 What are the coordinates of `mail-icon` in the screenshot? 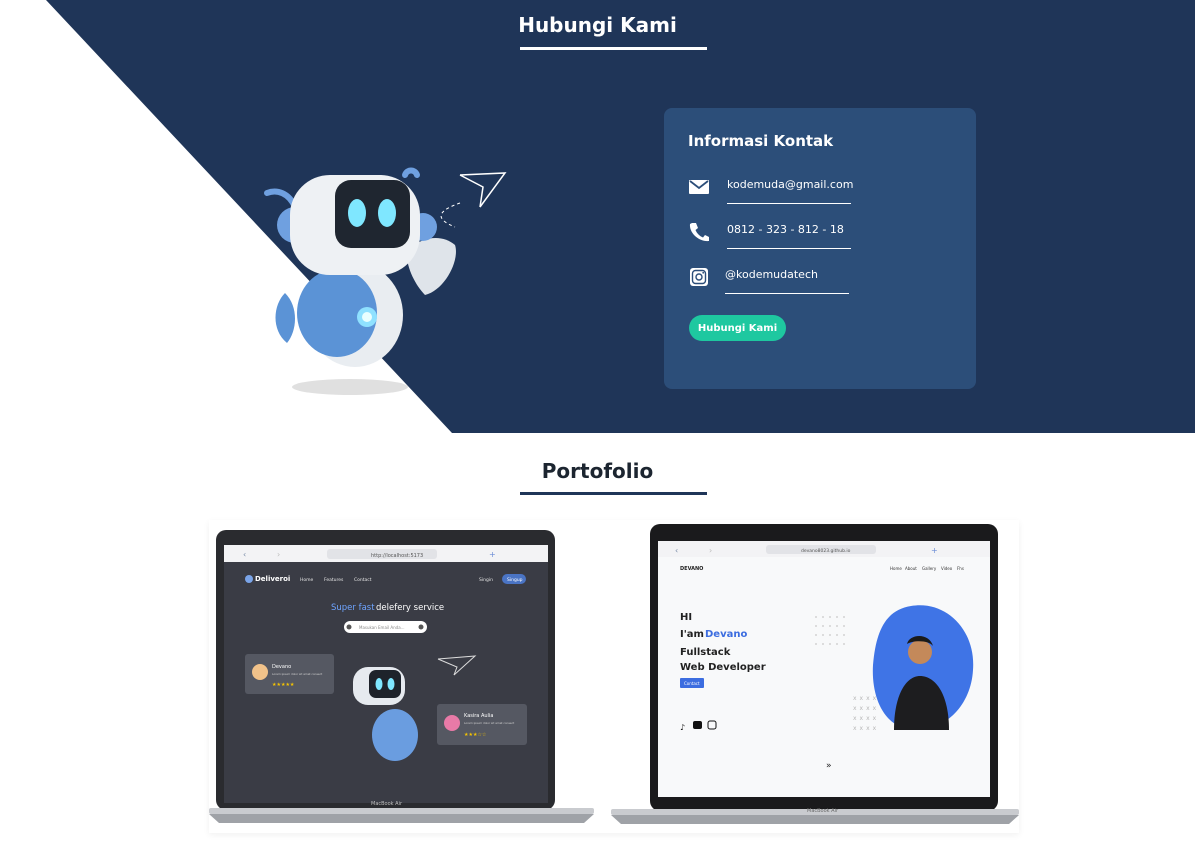 It's located at (699, 187).